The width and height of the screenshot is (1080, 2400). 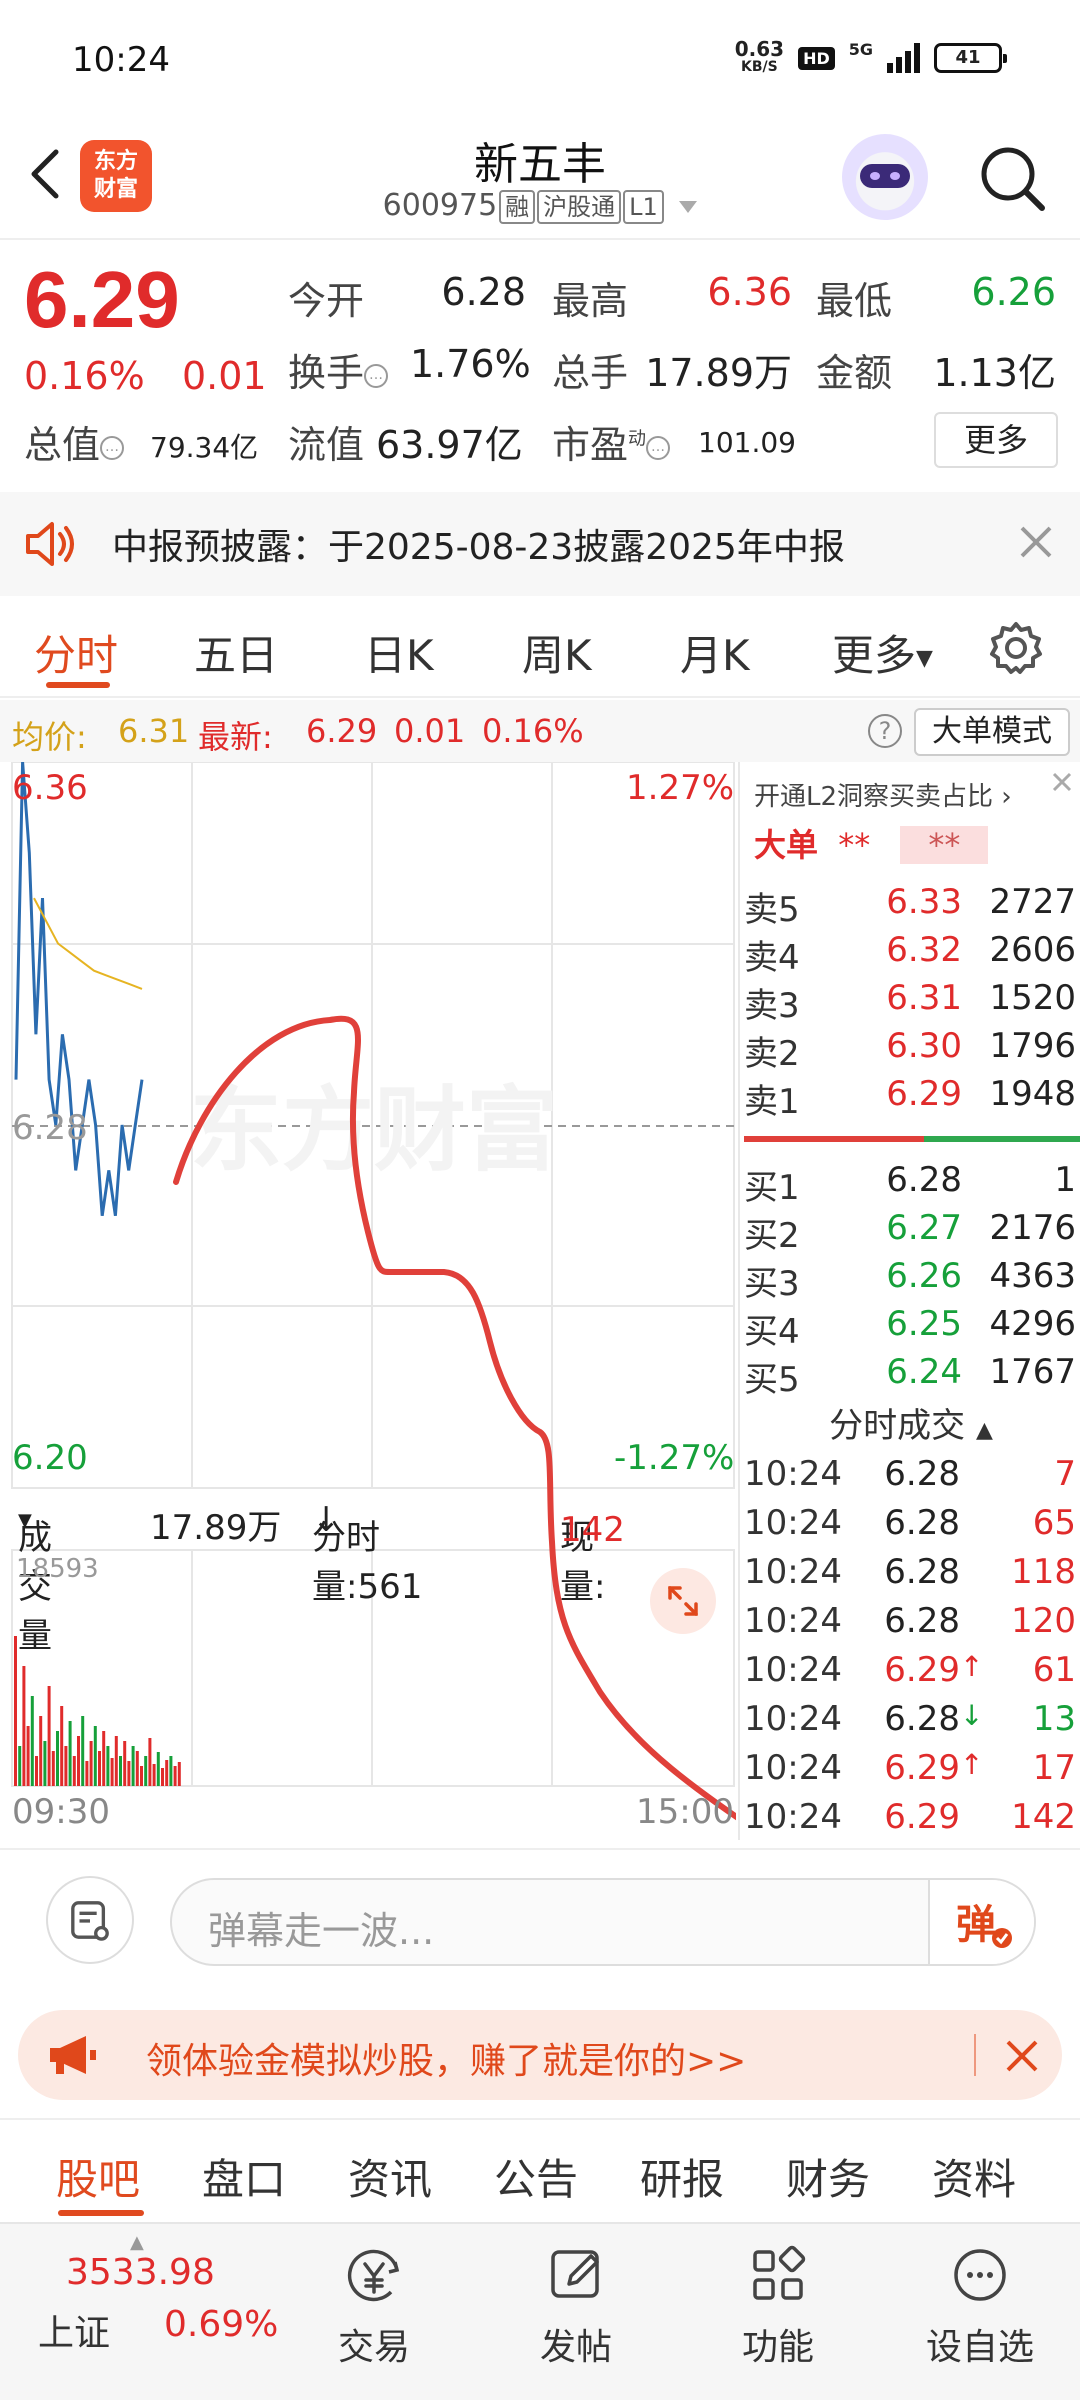 What do you see at coordinates (910, 1572) in the screenshot?
I see `tick-row: 10:24 6.28 118` at bounding box center [910, 1572].